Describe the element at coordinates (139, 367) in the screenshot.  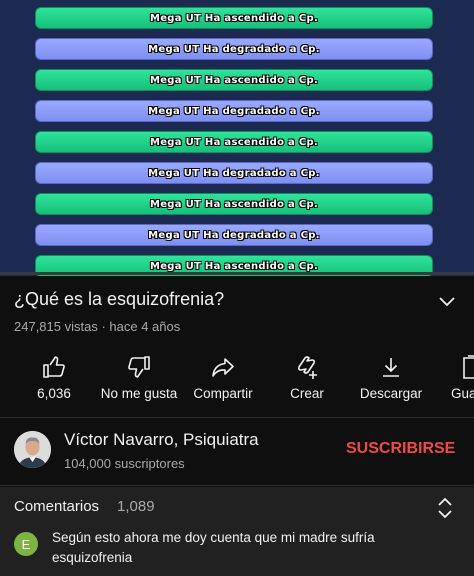
I see `thumbs-down-icon` at that location.